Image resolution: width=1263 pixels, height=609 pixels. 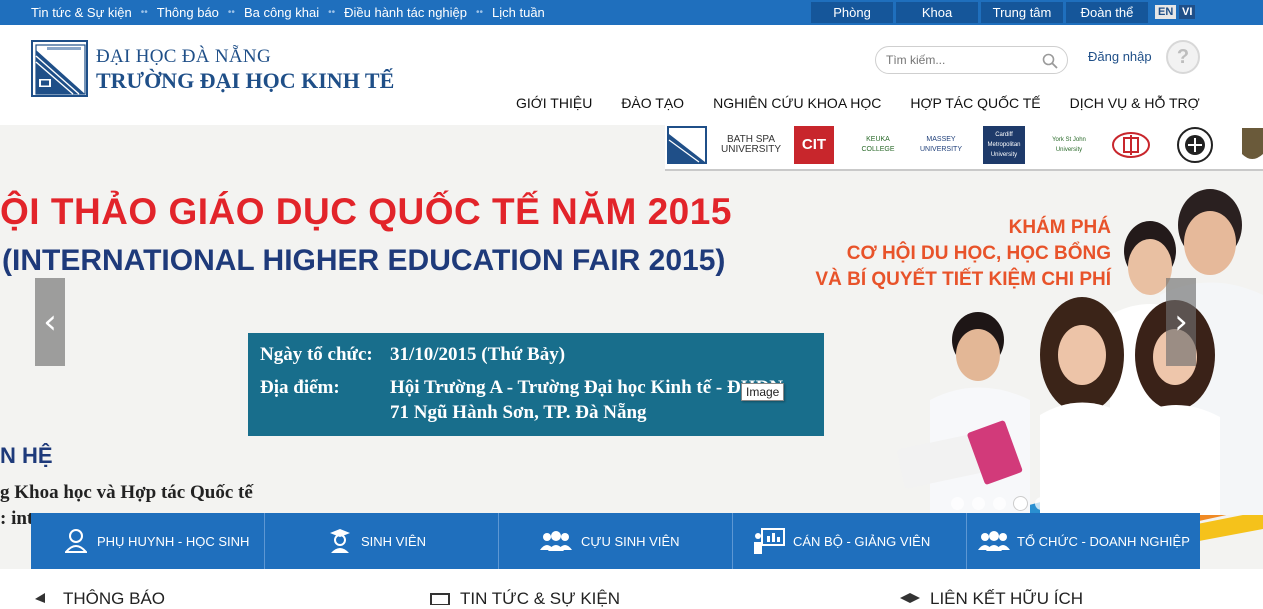 I want to click on partner-logo: MASSEY UNIVERSITY, so click(x=941, y=145).